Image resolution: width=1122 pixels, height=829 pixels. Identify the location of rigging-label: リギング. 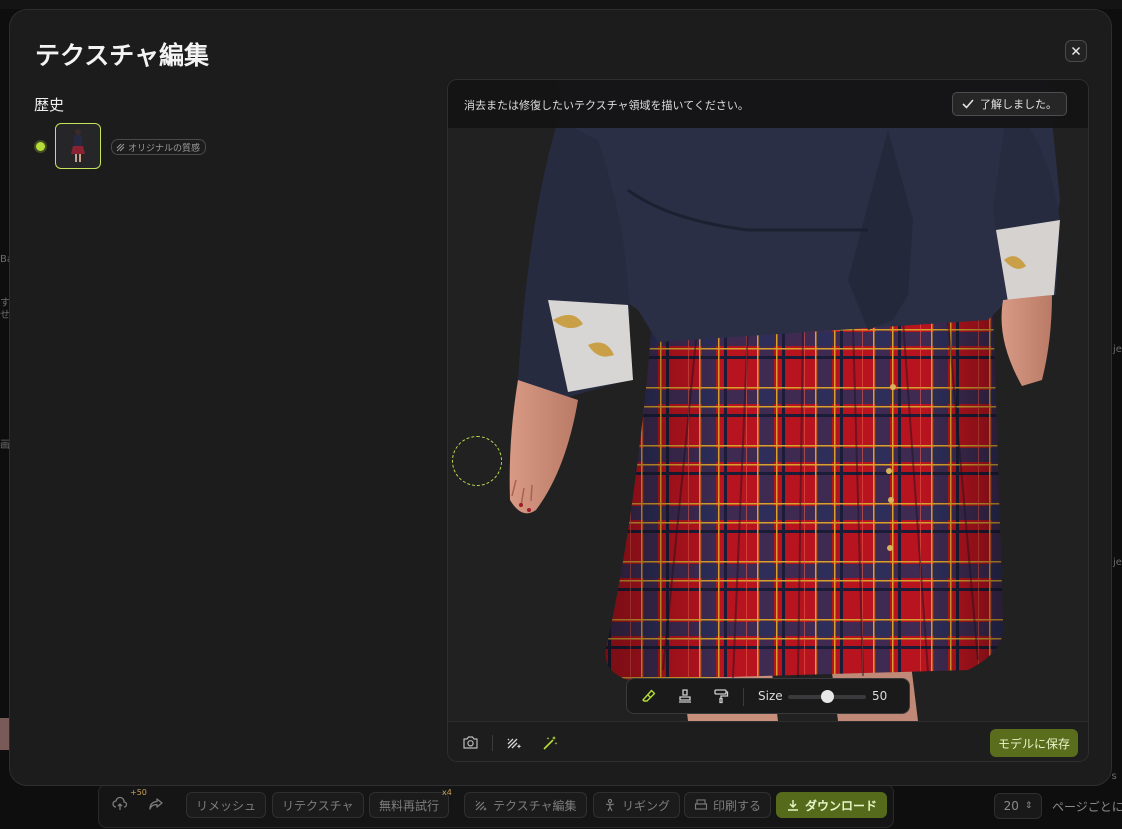
(646, 805).